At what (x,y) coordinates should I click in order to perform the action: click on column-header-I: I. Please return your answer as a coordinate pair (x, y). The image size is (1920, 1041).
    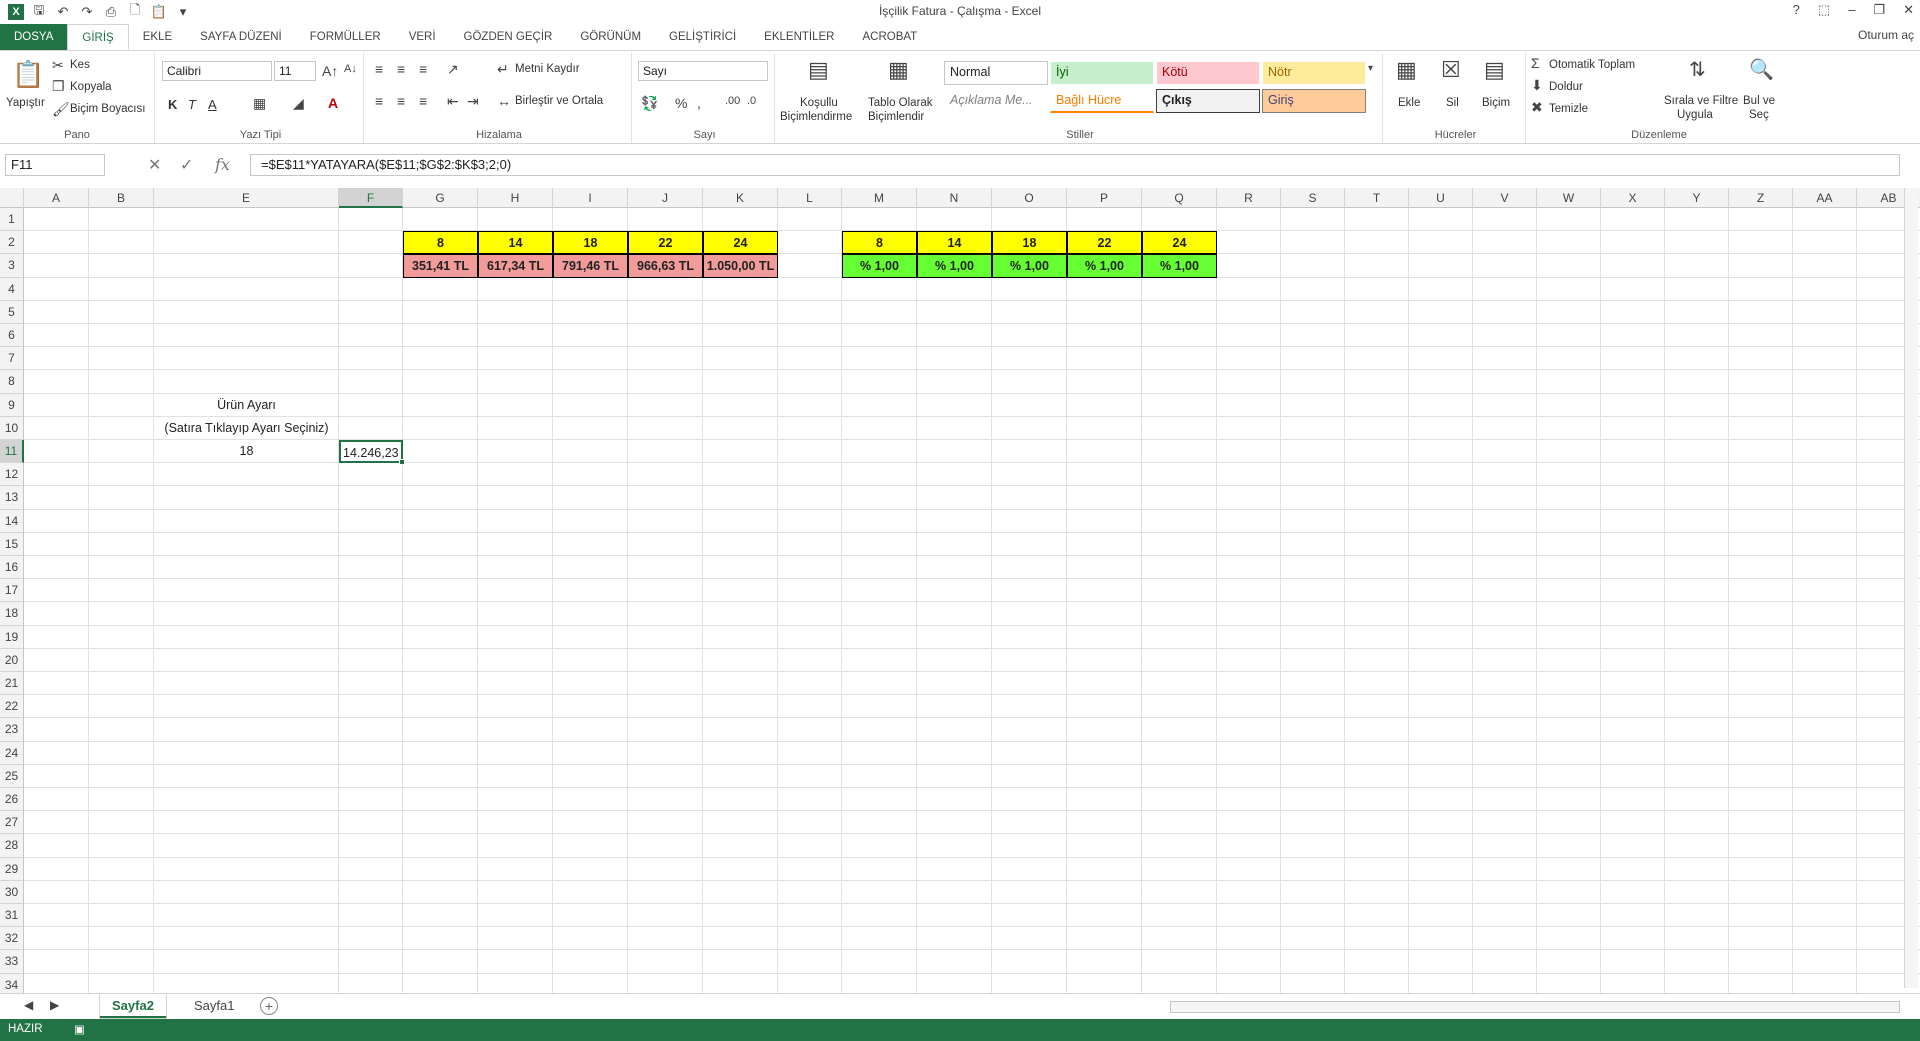
    Looking at the image, I should click on (590, 198).